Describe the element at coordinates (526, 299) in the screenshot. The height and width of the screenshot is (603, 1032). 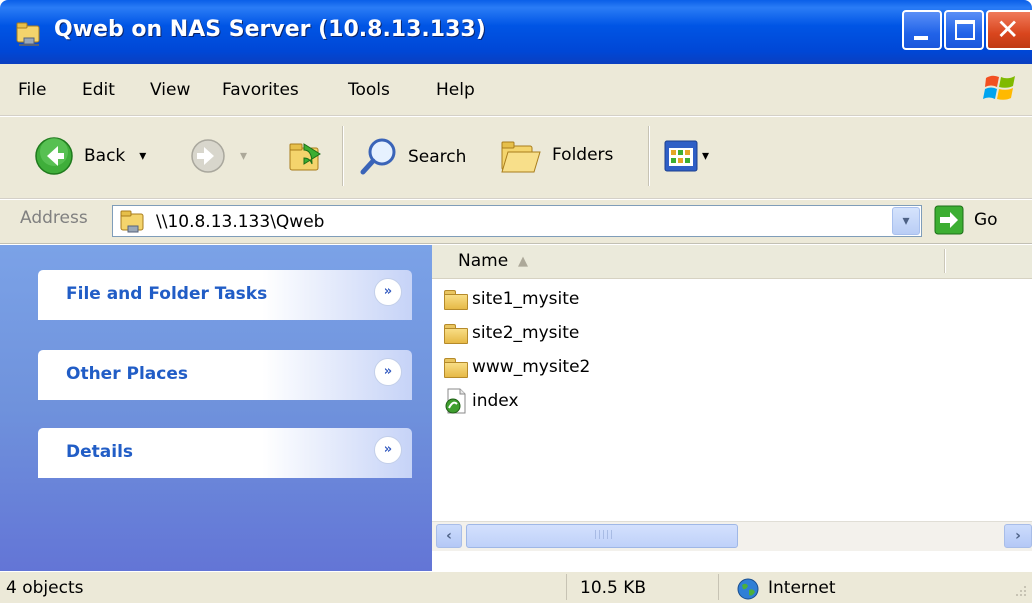
I see `file-name: site1_mysite` at that location.